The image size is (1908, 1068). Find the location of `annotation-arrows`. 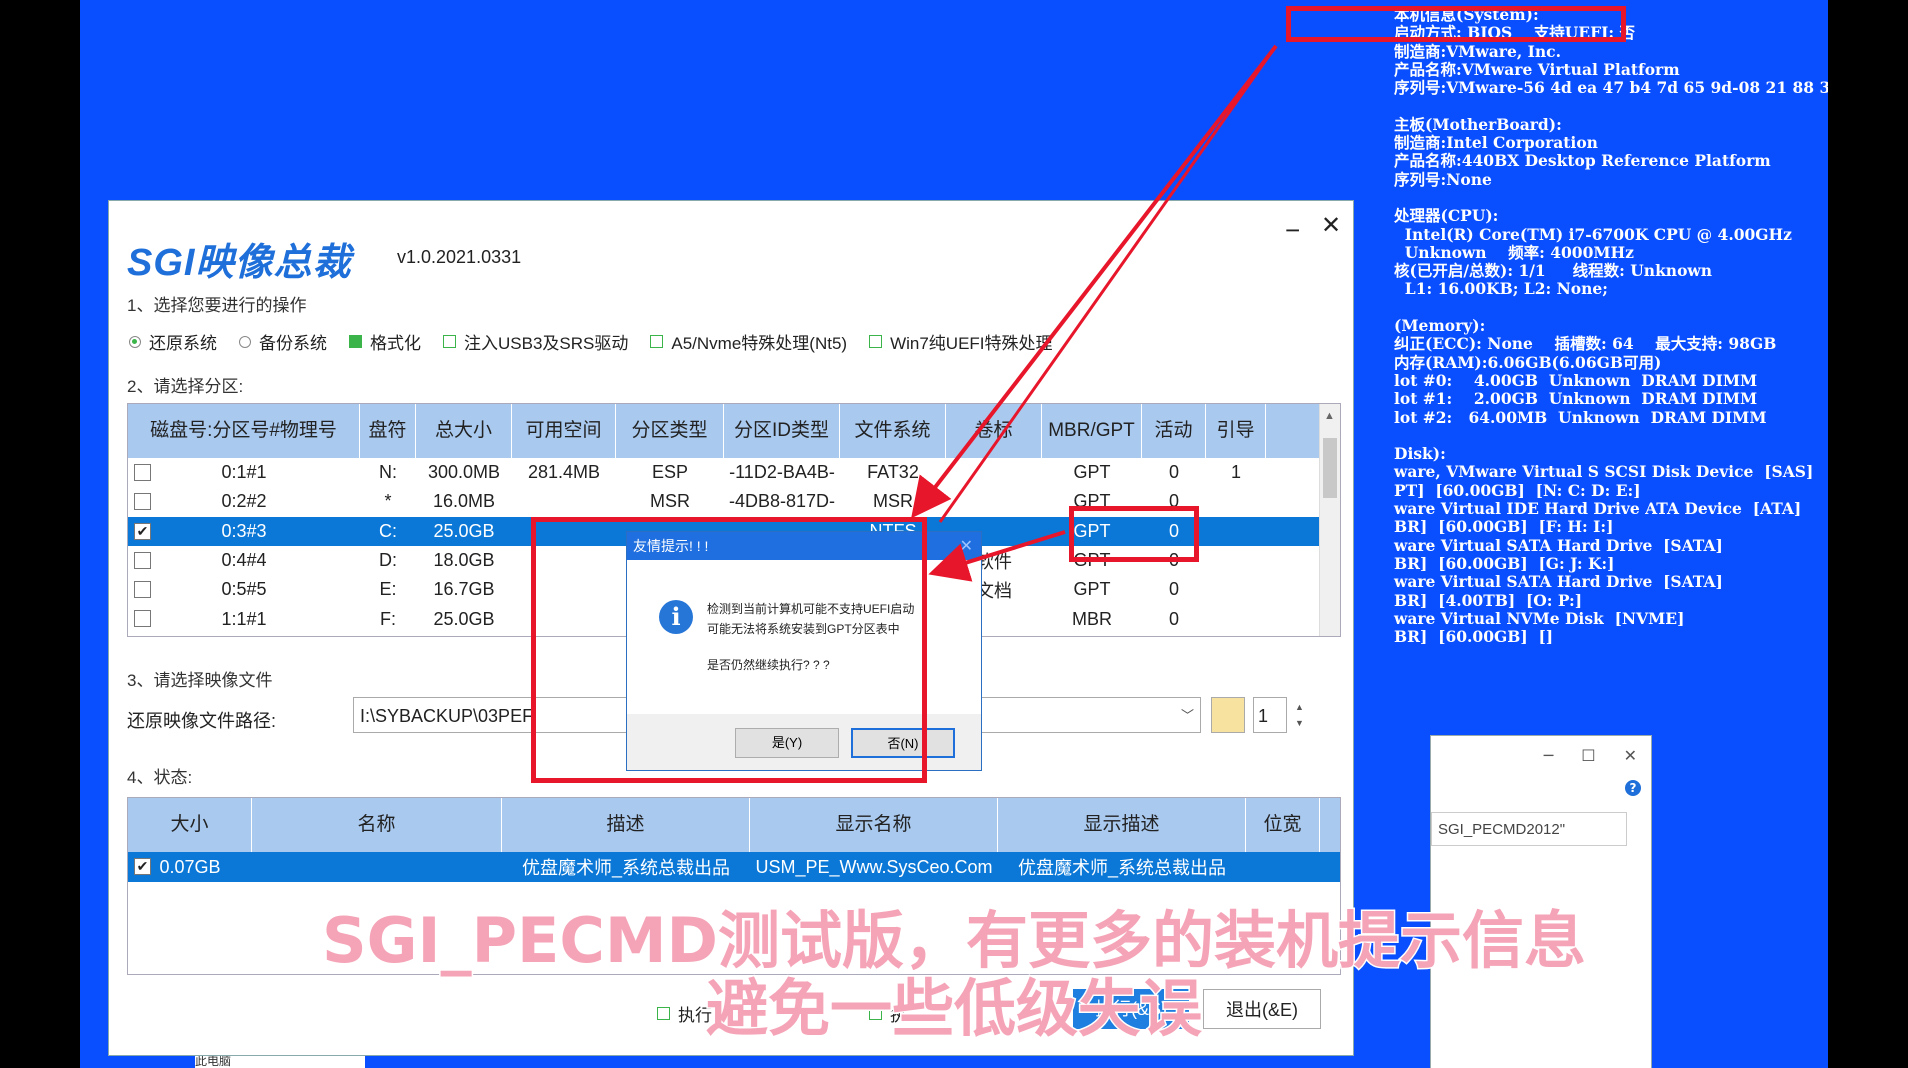

annotation-arrows is located at coordinates (1094, 313).